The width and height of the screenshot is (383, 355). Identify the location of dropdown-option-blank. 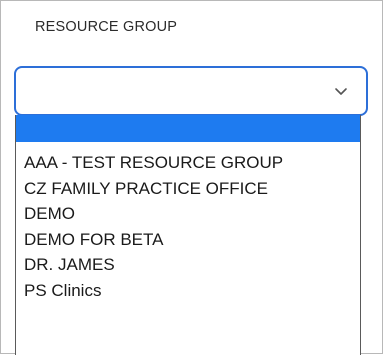
(188, 128).